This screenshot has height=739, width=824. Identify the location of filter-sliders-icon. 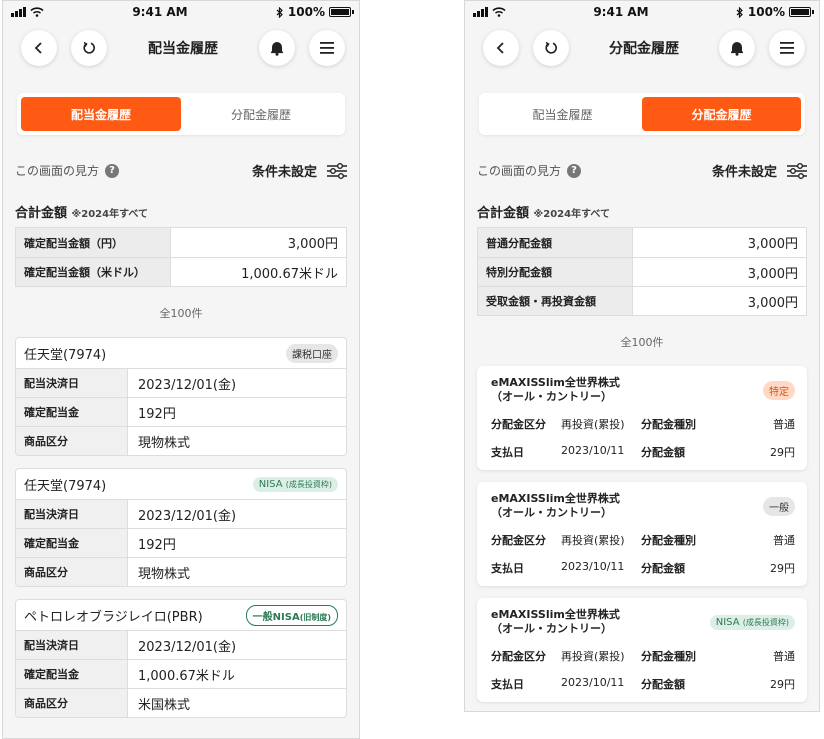
(337, 170).